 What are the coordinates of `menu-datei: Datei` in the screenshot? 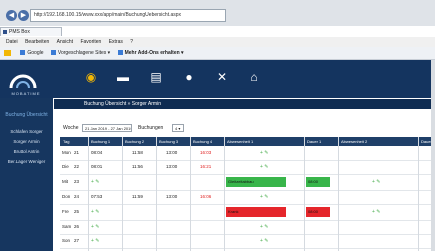 It's located at (12, 42).